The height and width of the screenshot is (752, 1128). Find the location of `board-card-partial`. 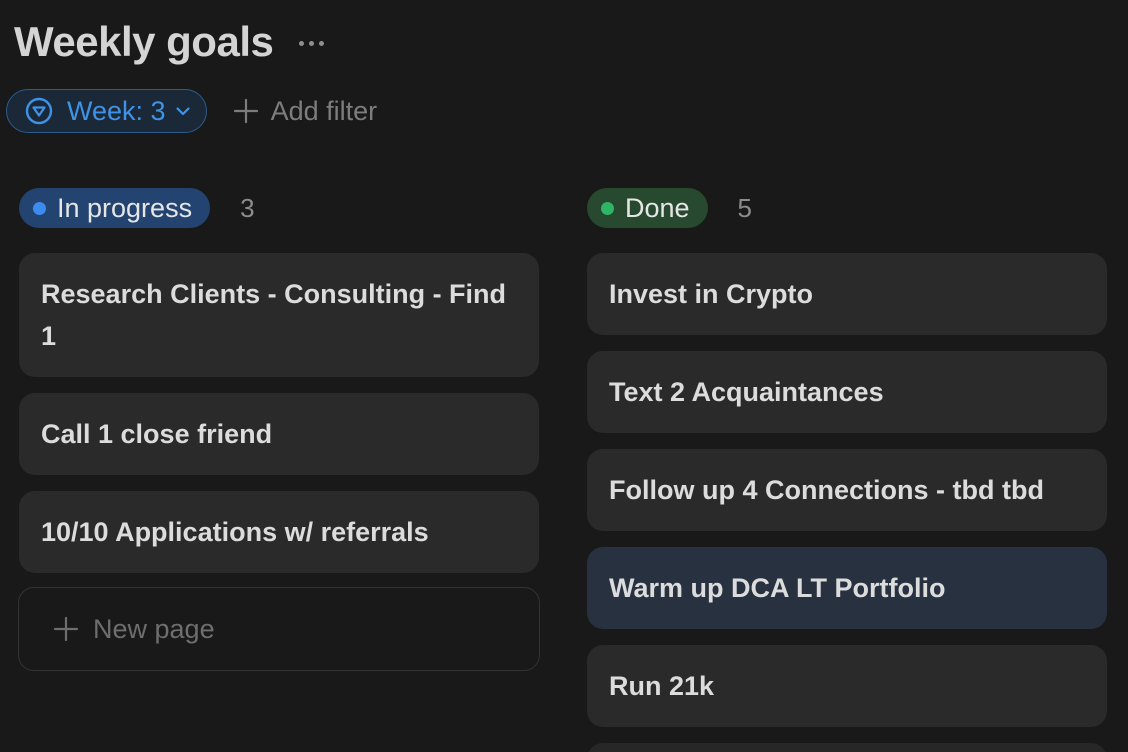

board-card-partial is located at coordinates (847, 747).